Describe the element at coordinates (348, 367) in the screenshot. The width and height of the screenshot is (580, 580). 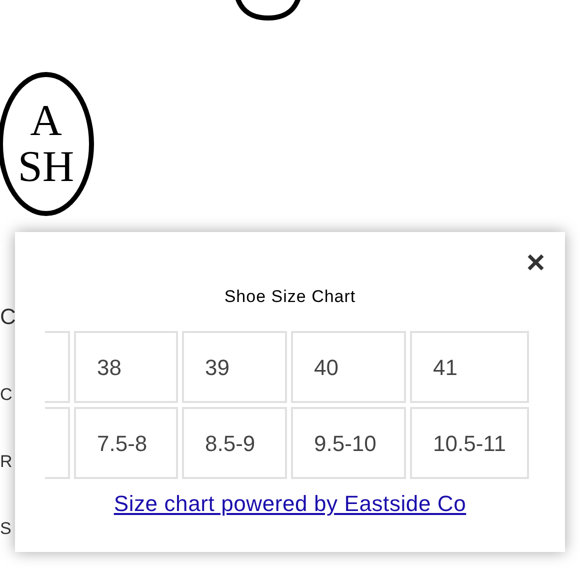
I see `table-cell: 40` at that location.